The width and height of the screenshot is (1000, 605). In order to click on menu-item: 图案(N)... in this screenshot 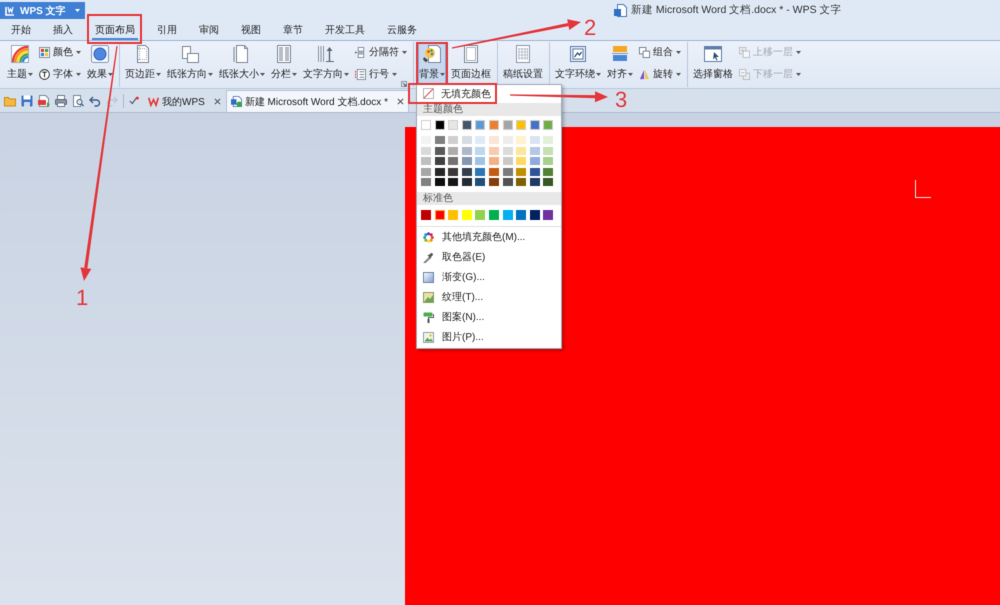, I will do `click(489, 317)`.